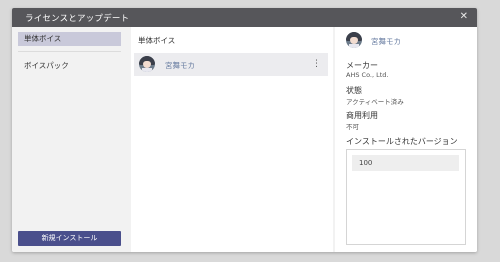  Describe the element at coordinates (402, 141) in the screenshot. I see `installed-versions-label: インストールされたバージョン` at that location.